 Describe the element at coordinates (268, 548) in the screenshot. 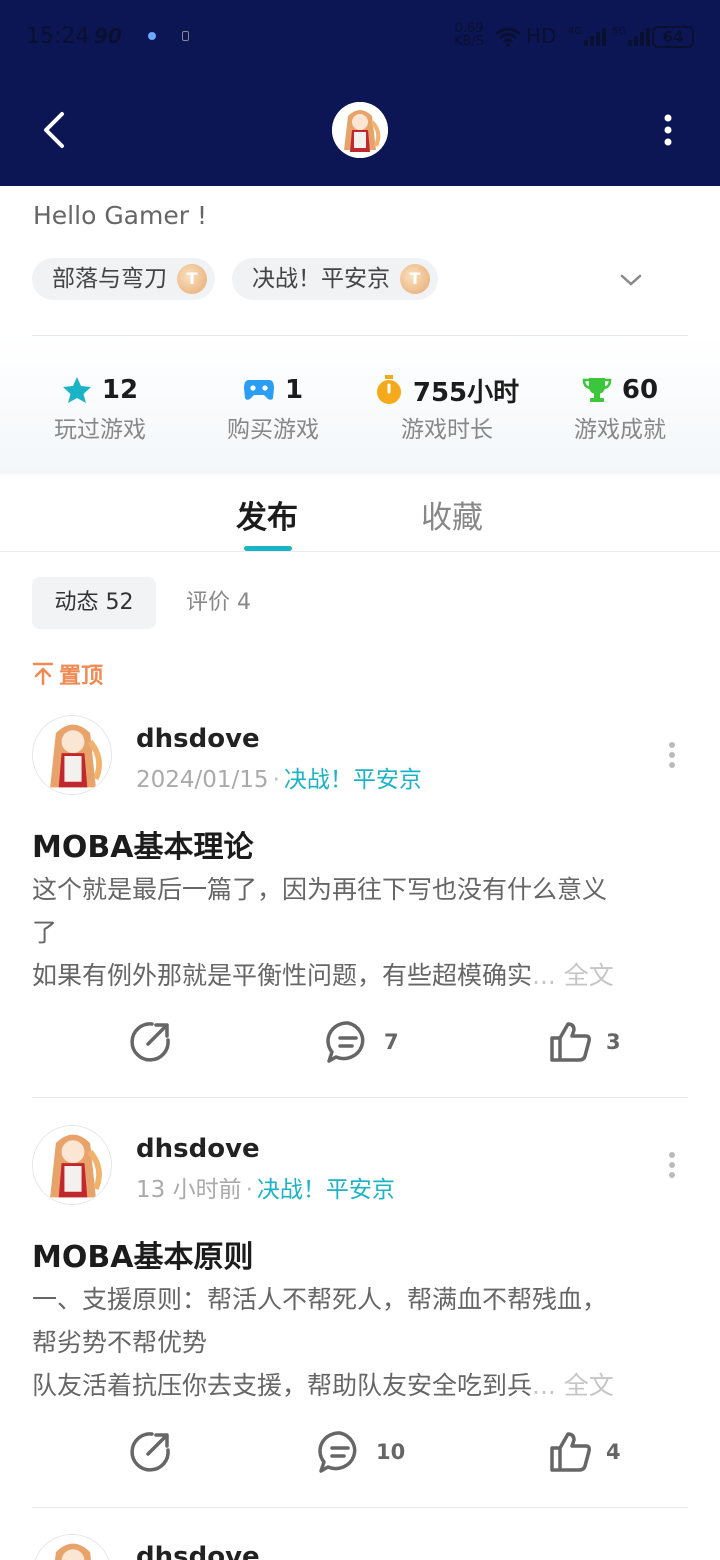

I see `tab-indicator` at that location.